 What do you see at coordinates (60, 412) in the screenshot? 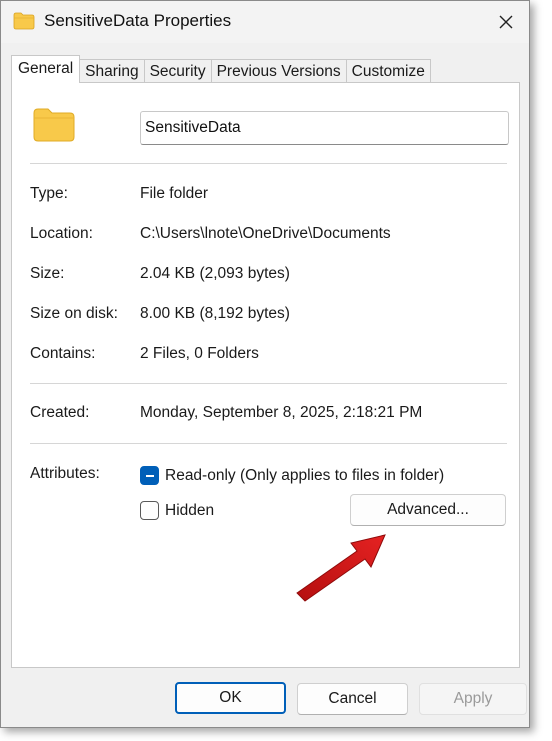
I see `created-label: Created:` at bounding box center [60, 412].